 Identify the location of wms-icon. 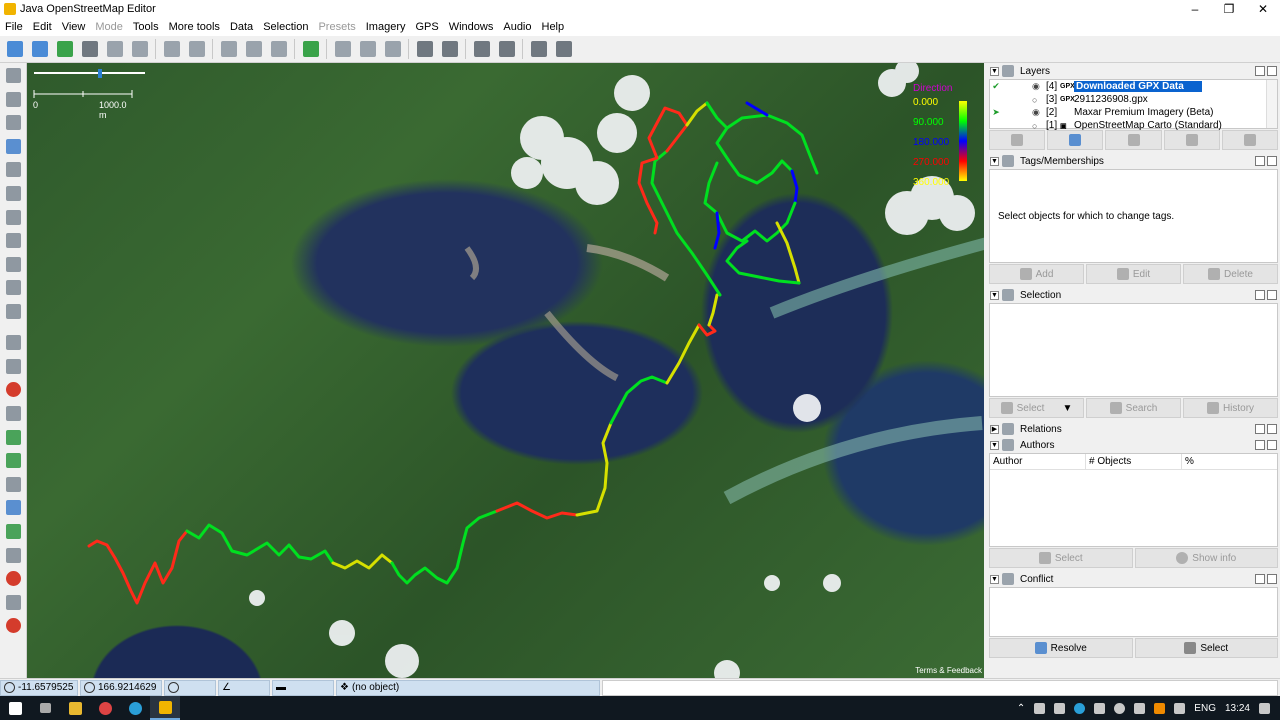
(311, 49).